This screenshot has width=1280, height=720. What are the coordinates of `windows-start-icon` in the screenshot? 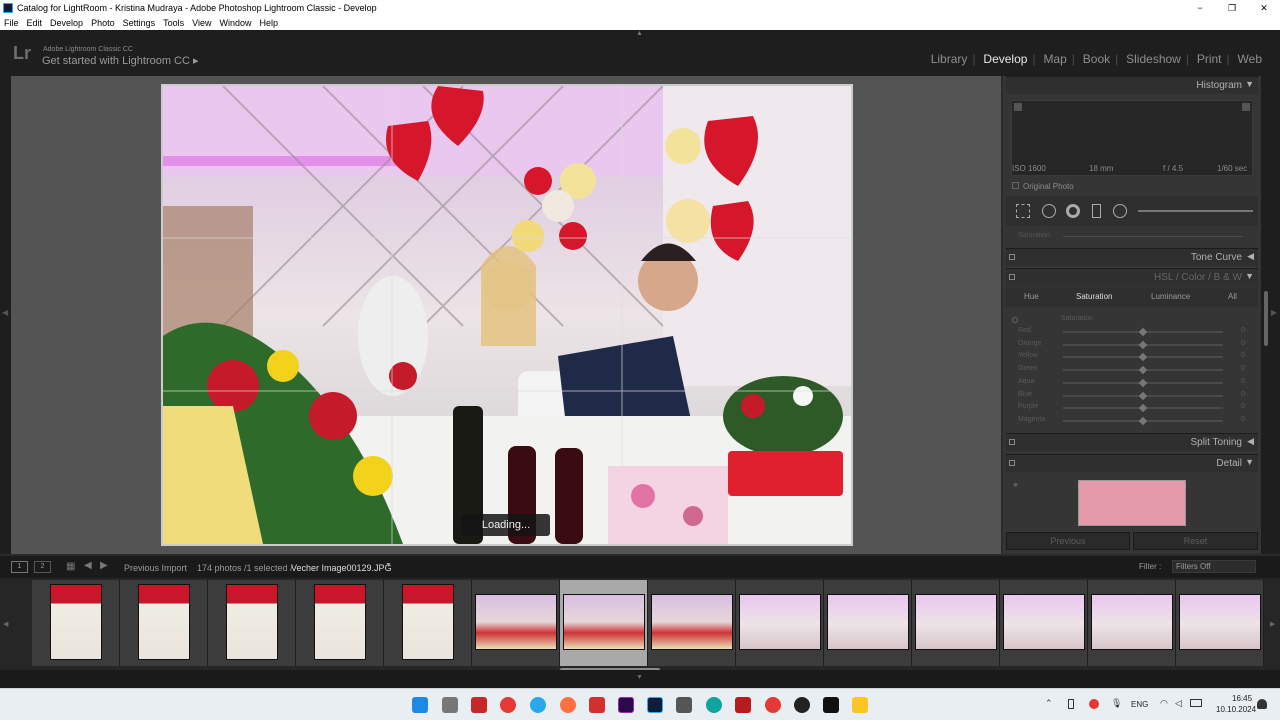 It's located at (420, 705).